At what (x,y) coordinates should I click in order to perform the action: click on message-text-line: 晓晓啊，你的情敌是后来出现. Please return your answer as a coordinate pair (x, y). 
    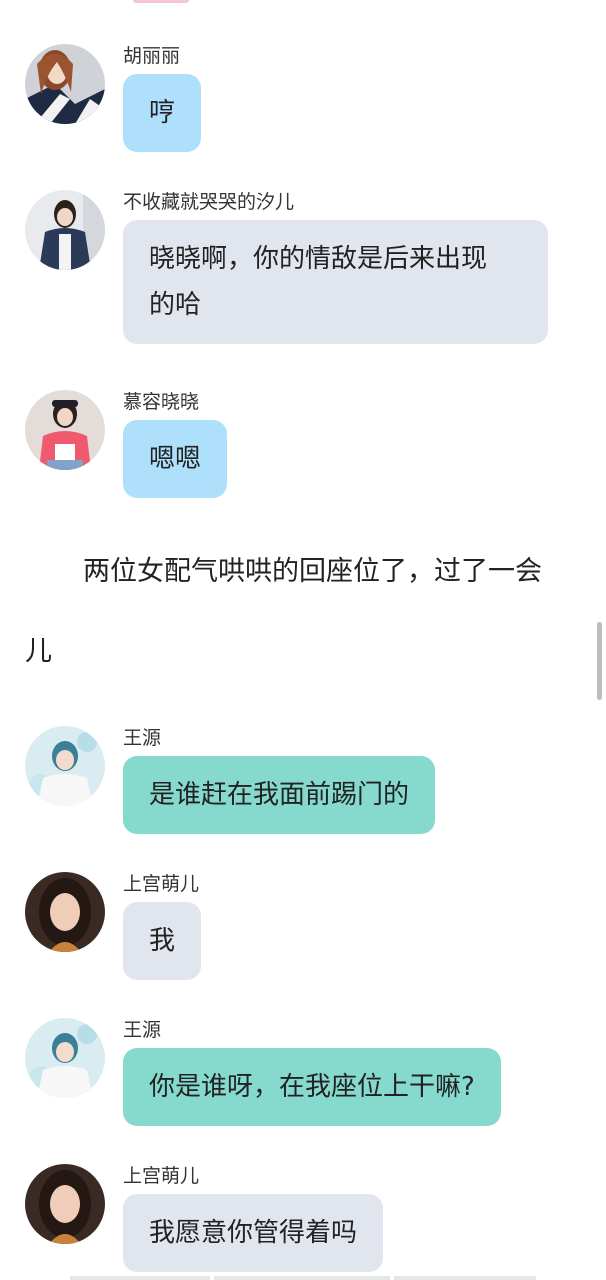
    Looking at the image, I should click on (318, 259).